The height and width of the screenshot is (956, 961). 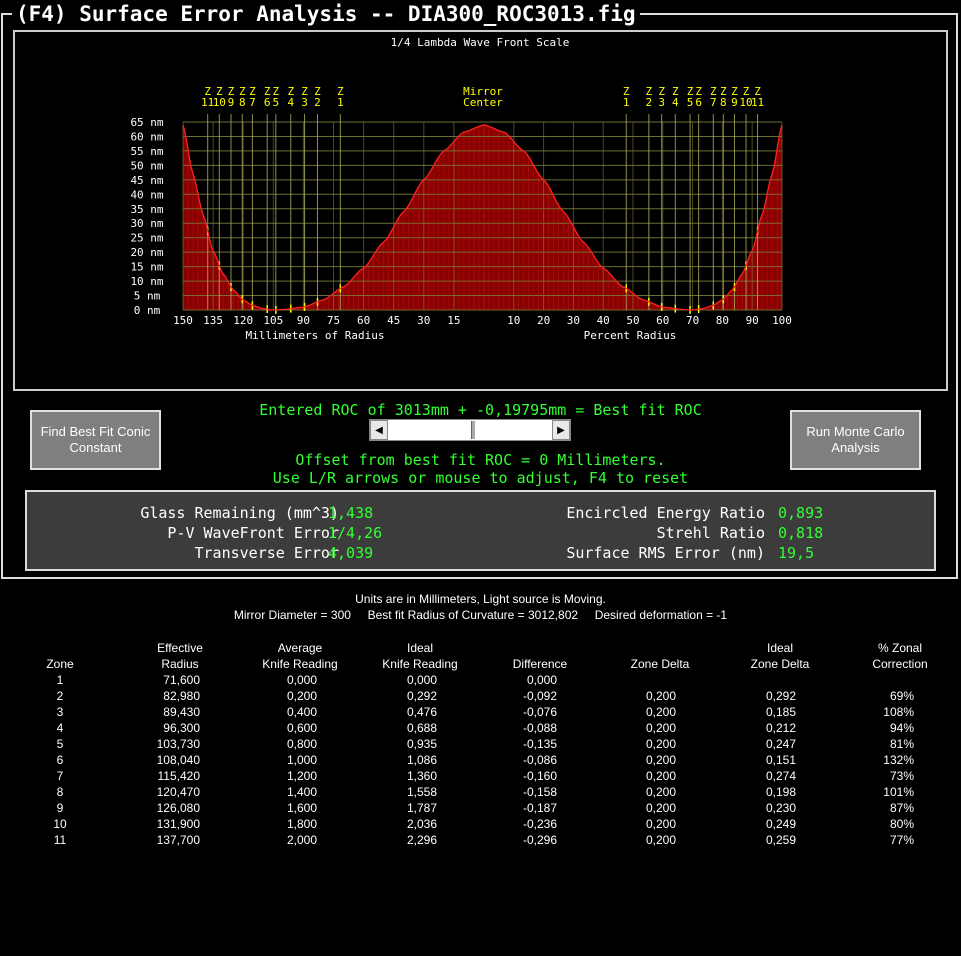 What do you see at coordinates (722, 320) in the screenshot?
I see `x-tick-label-pct: 80` at bounding box center [722, 320].